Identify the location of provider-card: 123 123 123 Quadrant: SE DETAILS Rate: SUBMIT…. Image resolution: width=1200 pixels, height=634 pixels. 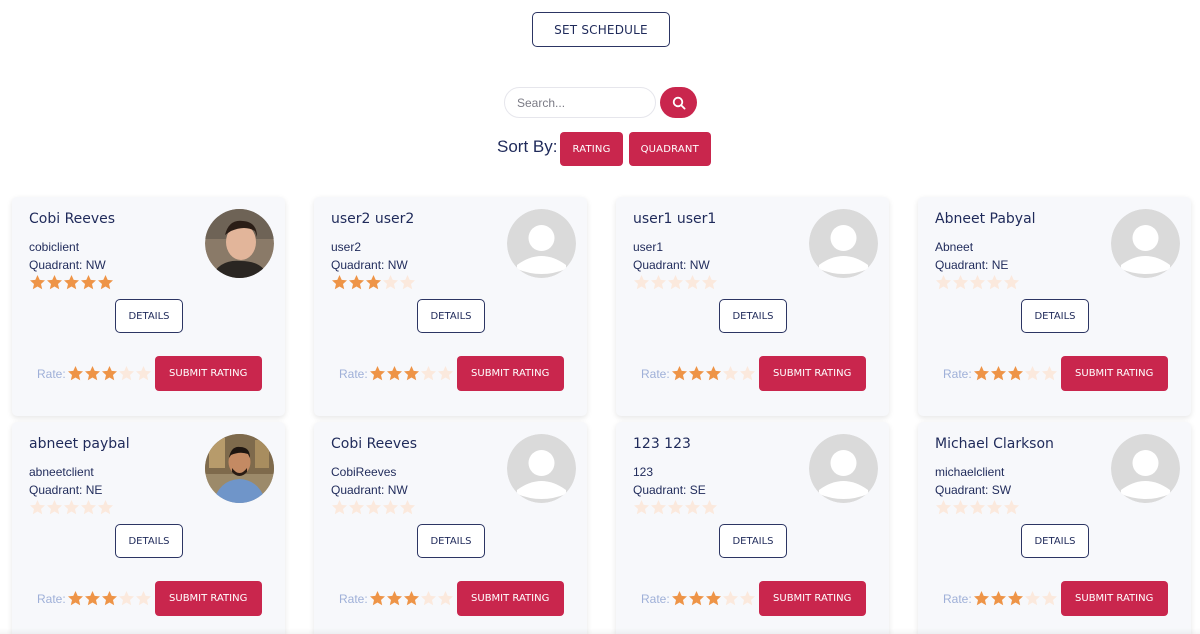
(752, 528).